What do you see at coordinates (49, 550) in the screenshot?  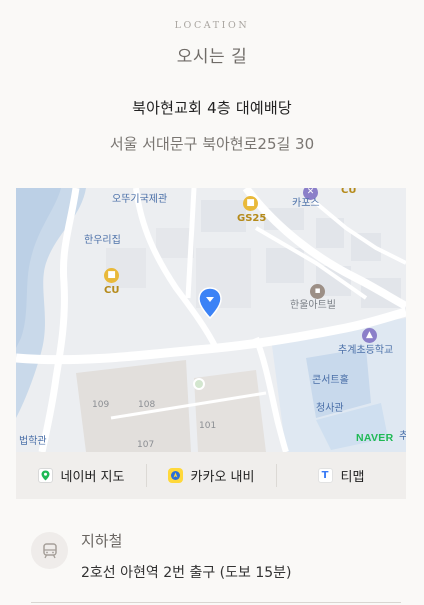 I see `subway-icon` at bounding box center [49, 550].